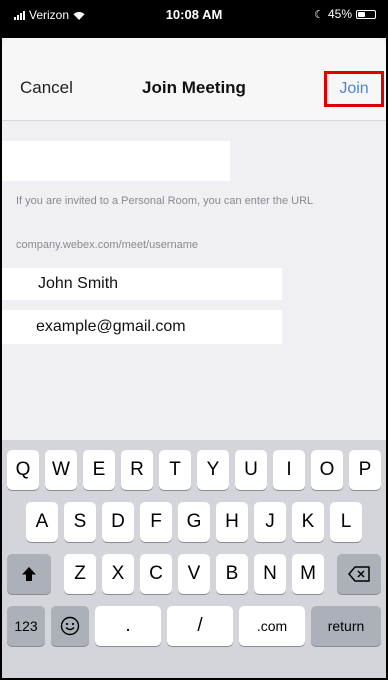  I want to click on backspace-icon, so click(359, 574).